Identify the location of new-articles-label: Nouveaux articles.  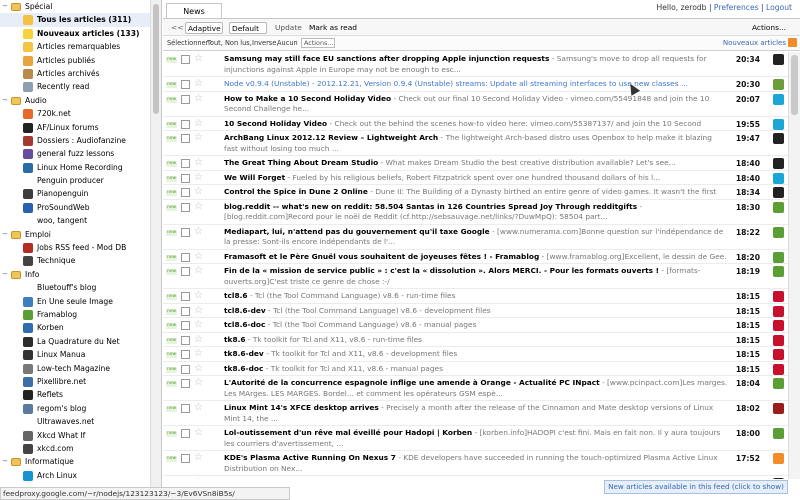
(754, 43).